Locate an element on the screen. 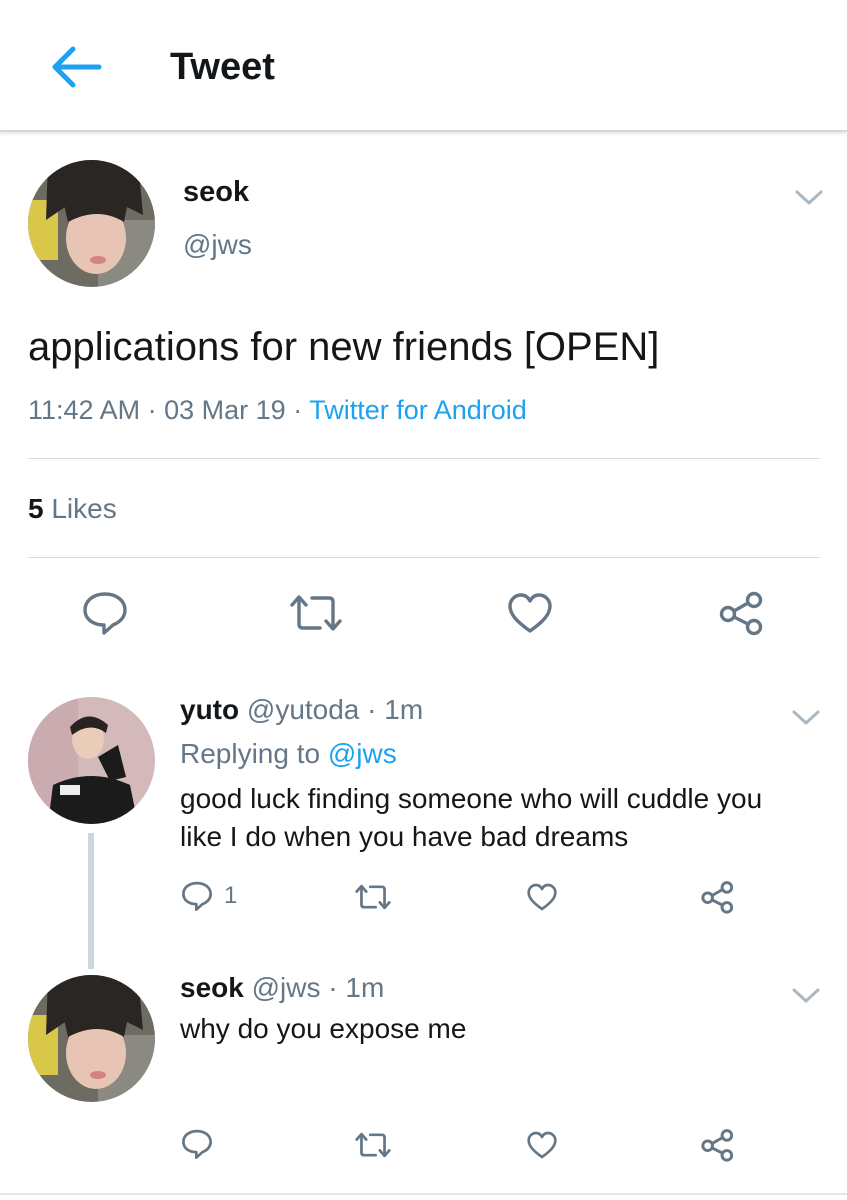 This screenshot has height=1200, width=847. reply-header: seok @jws · 1m is located at coordinates (282, 988).